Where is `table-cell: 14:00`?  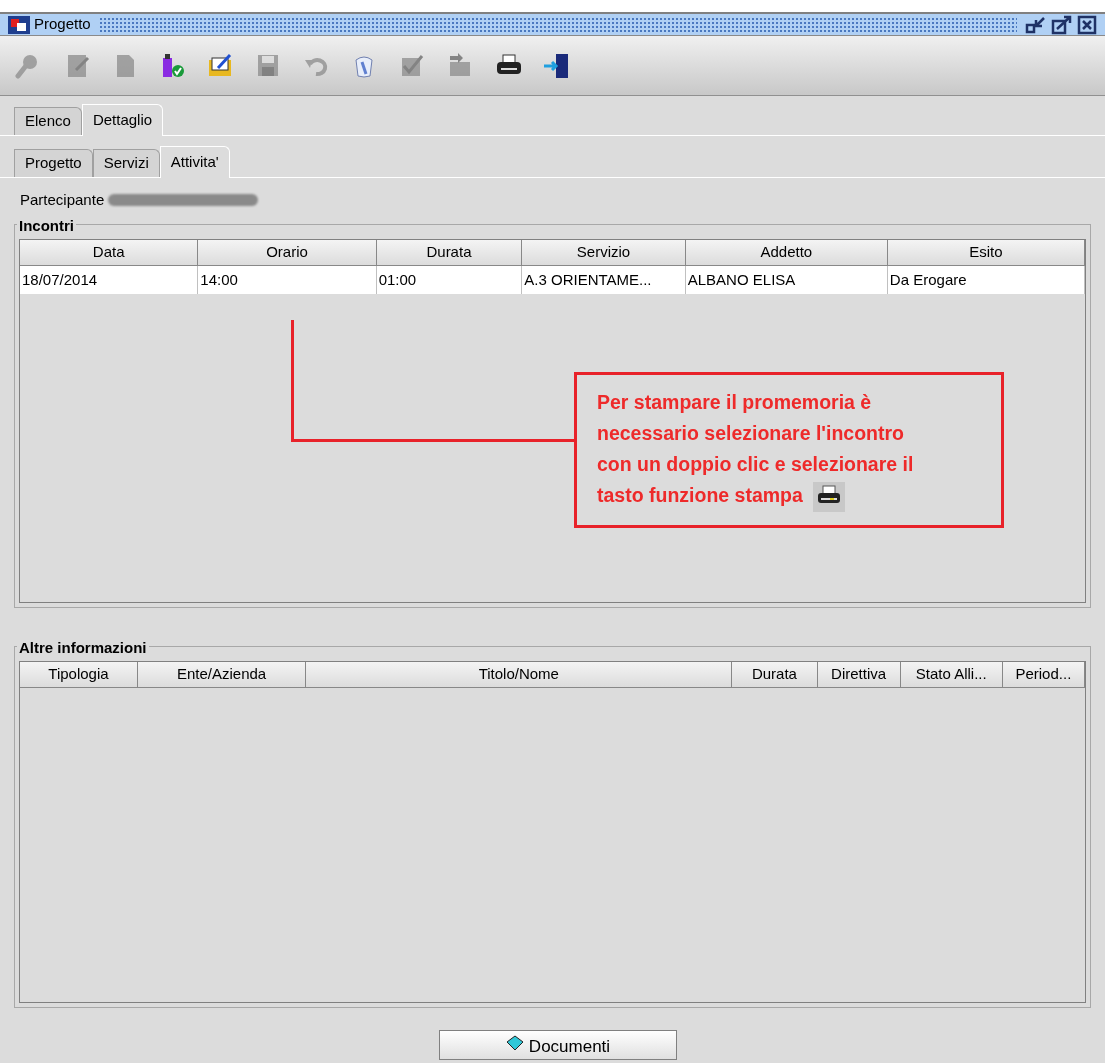
table-cell: 14:00 is located at coordinates (287, 280).